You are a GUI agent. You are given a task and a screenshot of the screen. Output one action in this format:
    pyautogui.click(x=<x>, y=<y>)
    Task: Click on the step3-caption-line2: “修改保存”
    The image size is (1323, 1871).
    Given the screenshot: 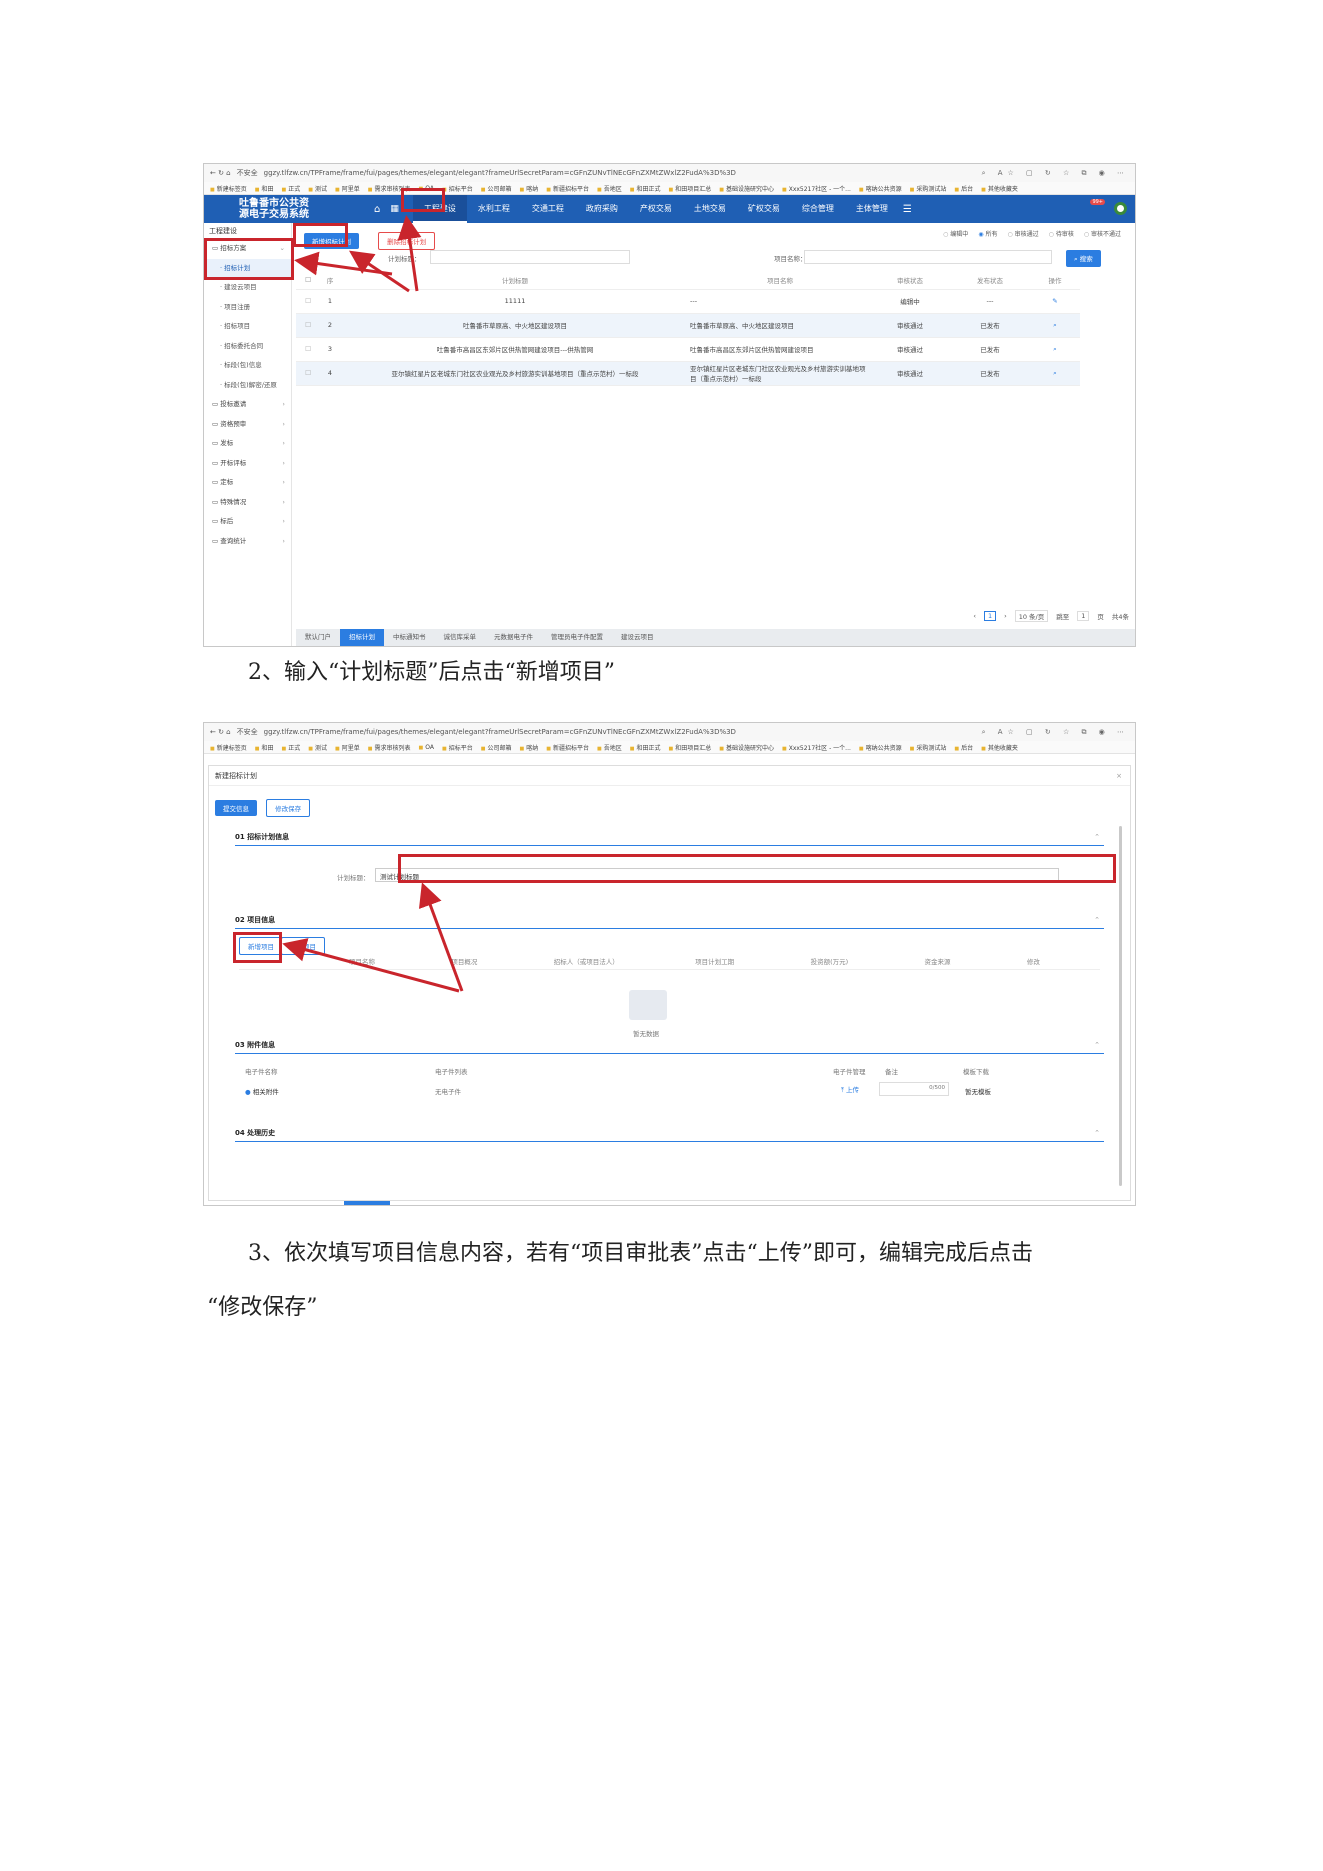 What is the action you would take?
    pyautogui.click(x=262, y=1307)
    